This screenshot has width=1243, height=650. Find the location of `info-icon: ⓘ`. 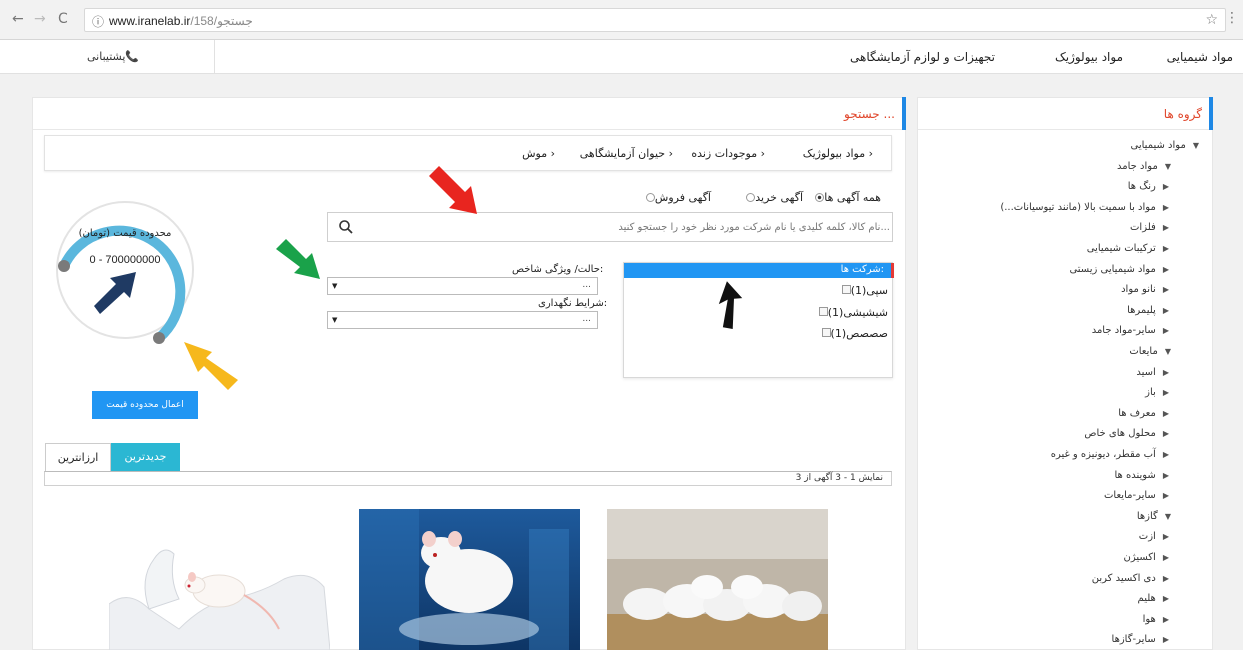

info-icon: ⓘ is located at coordinates (98, 21).